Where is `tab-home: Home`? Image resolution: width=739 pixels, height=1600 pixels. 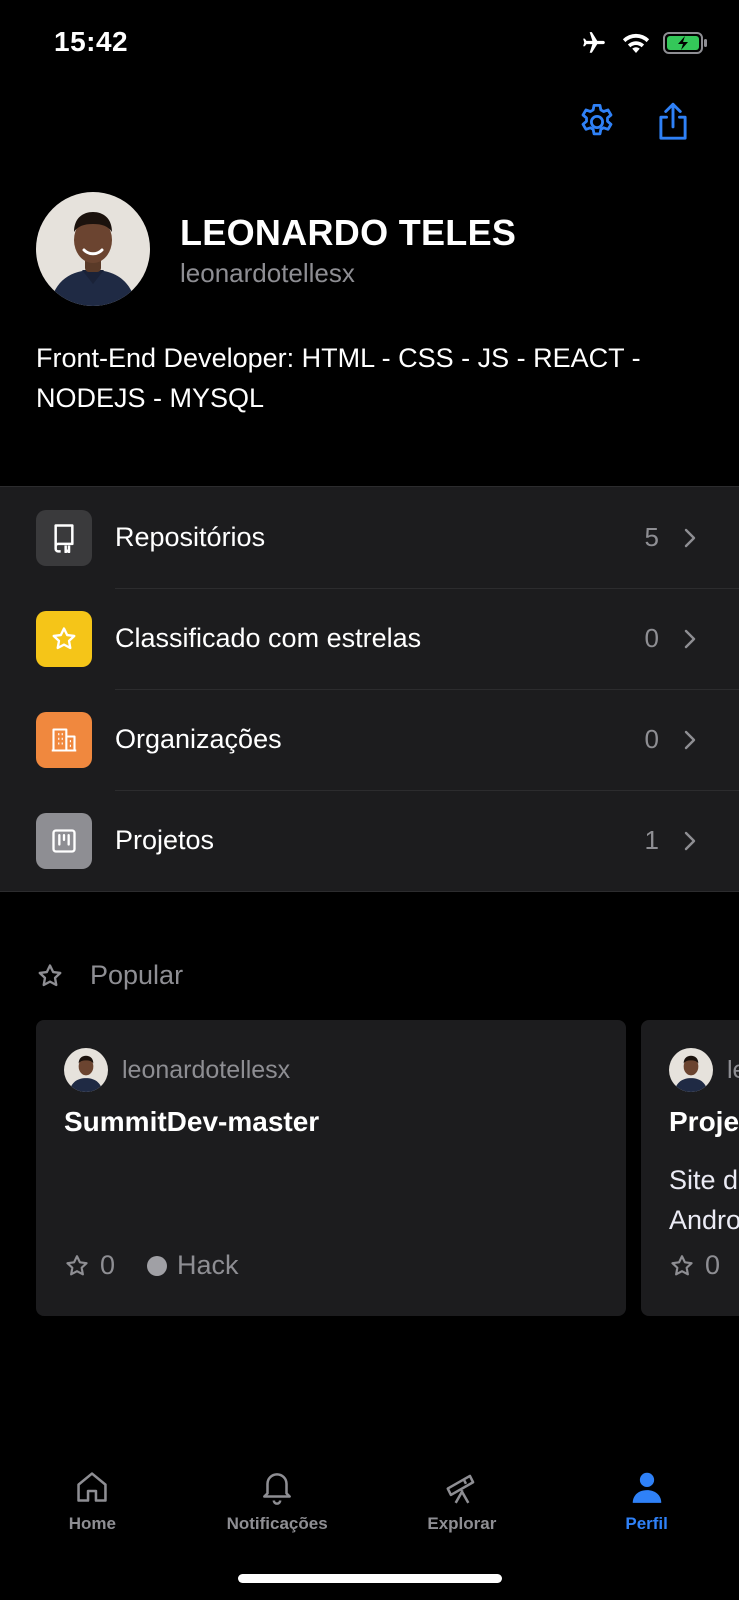
tab-home: Home is located at coordinates (92, 1524).